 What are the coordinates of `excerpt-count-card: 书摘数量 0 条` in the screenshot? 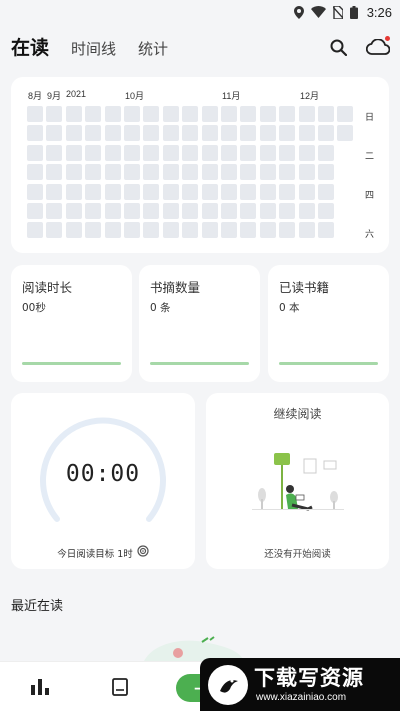 It's located at (199, 323).